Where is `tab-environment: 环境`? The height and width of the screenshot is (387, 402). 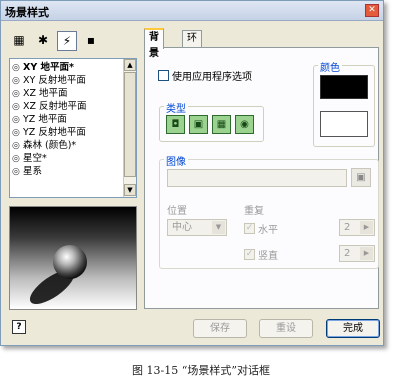
tab-environment: 环境 is located at coordinates (192, 45).